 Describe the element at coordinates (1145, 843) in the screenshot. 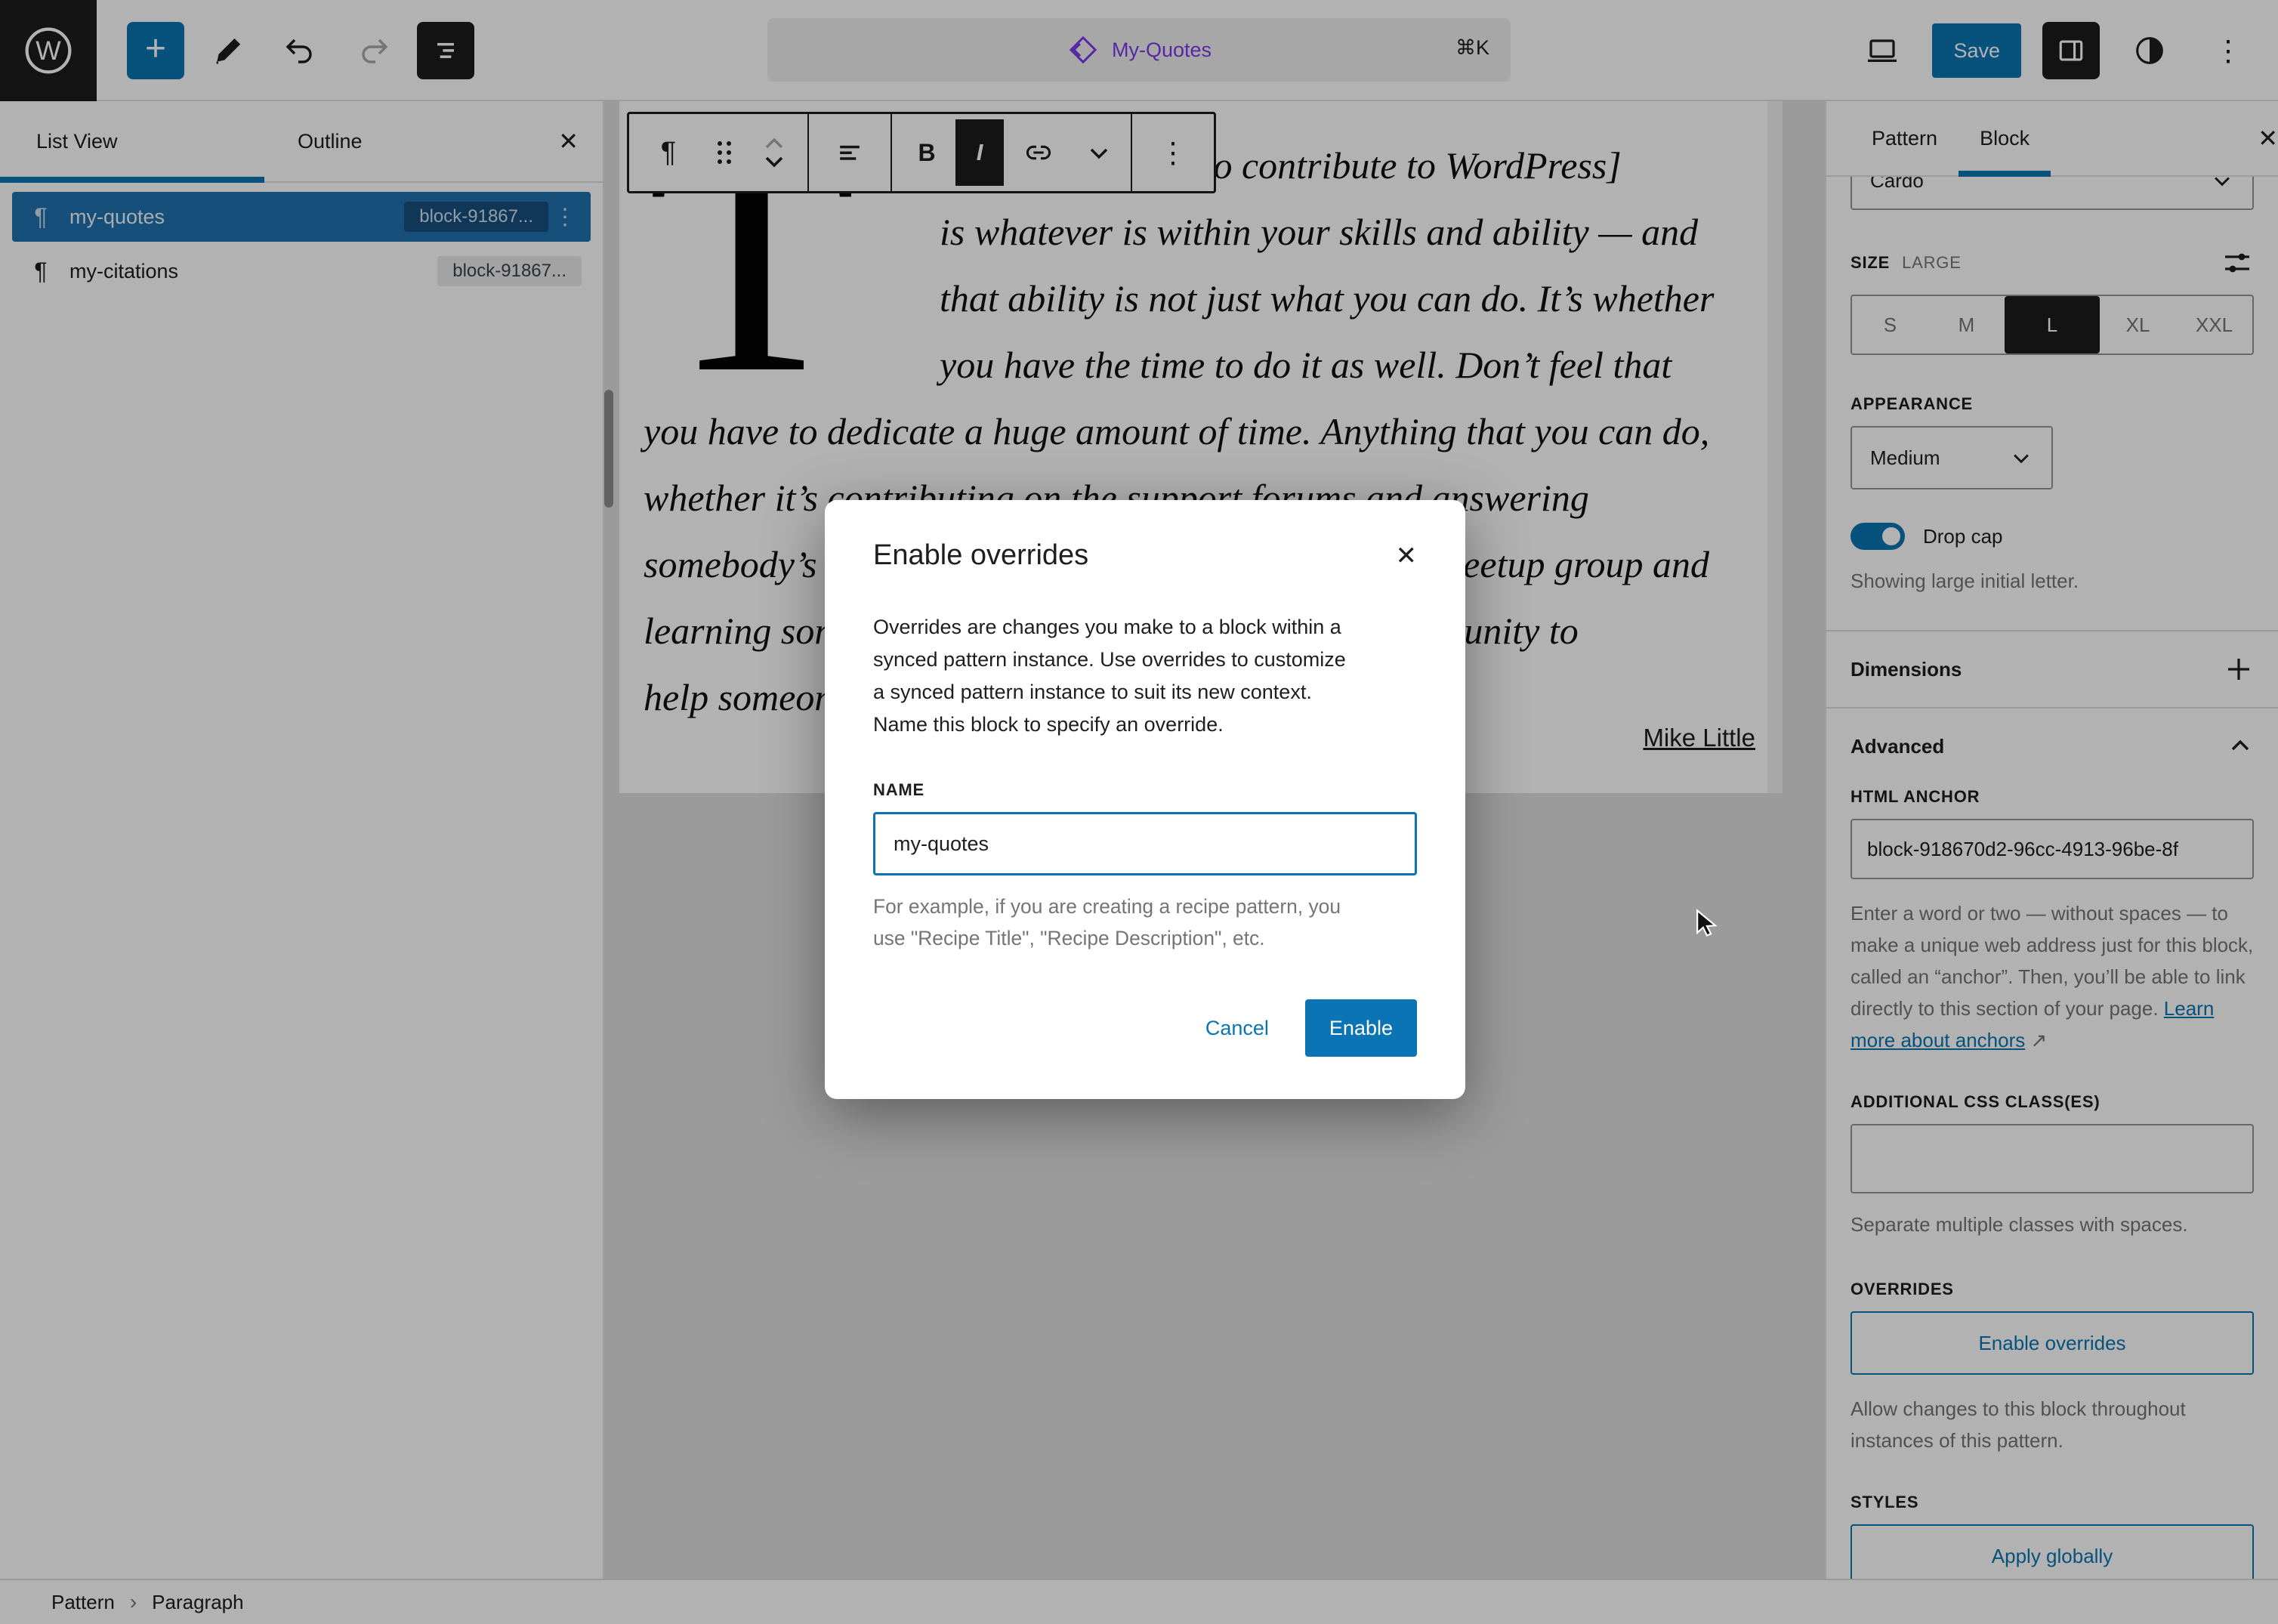

I see `override-name-input` at that location.